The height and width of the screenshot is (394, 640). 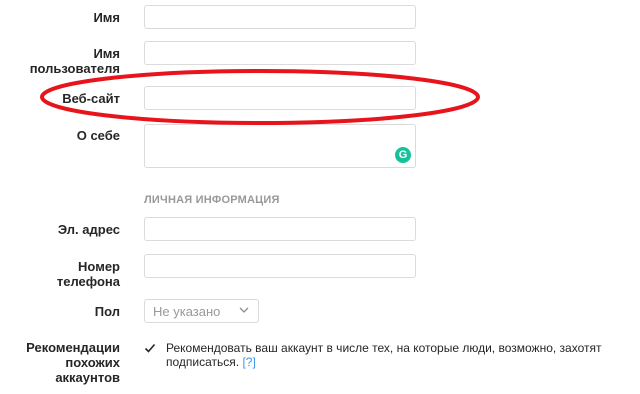 I want to click on bio-textarea, so click(x=280, y=146).